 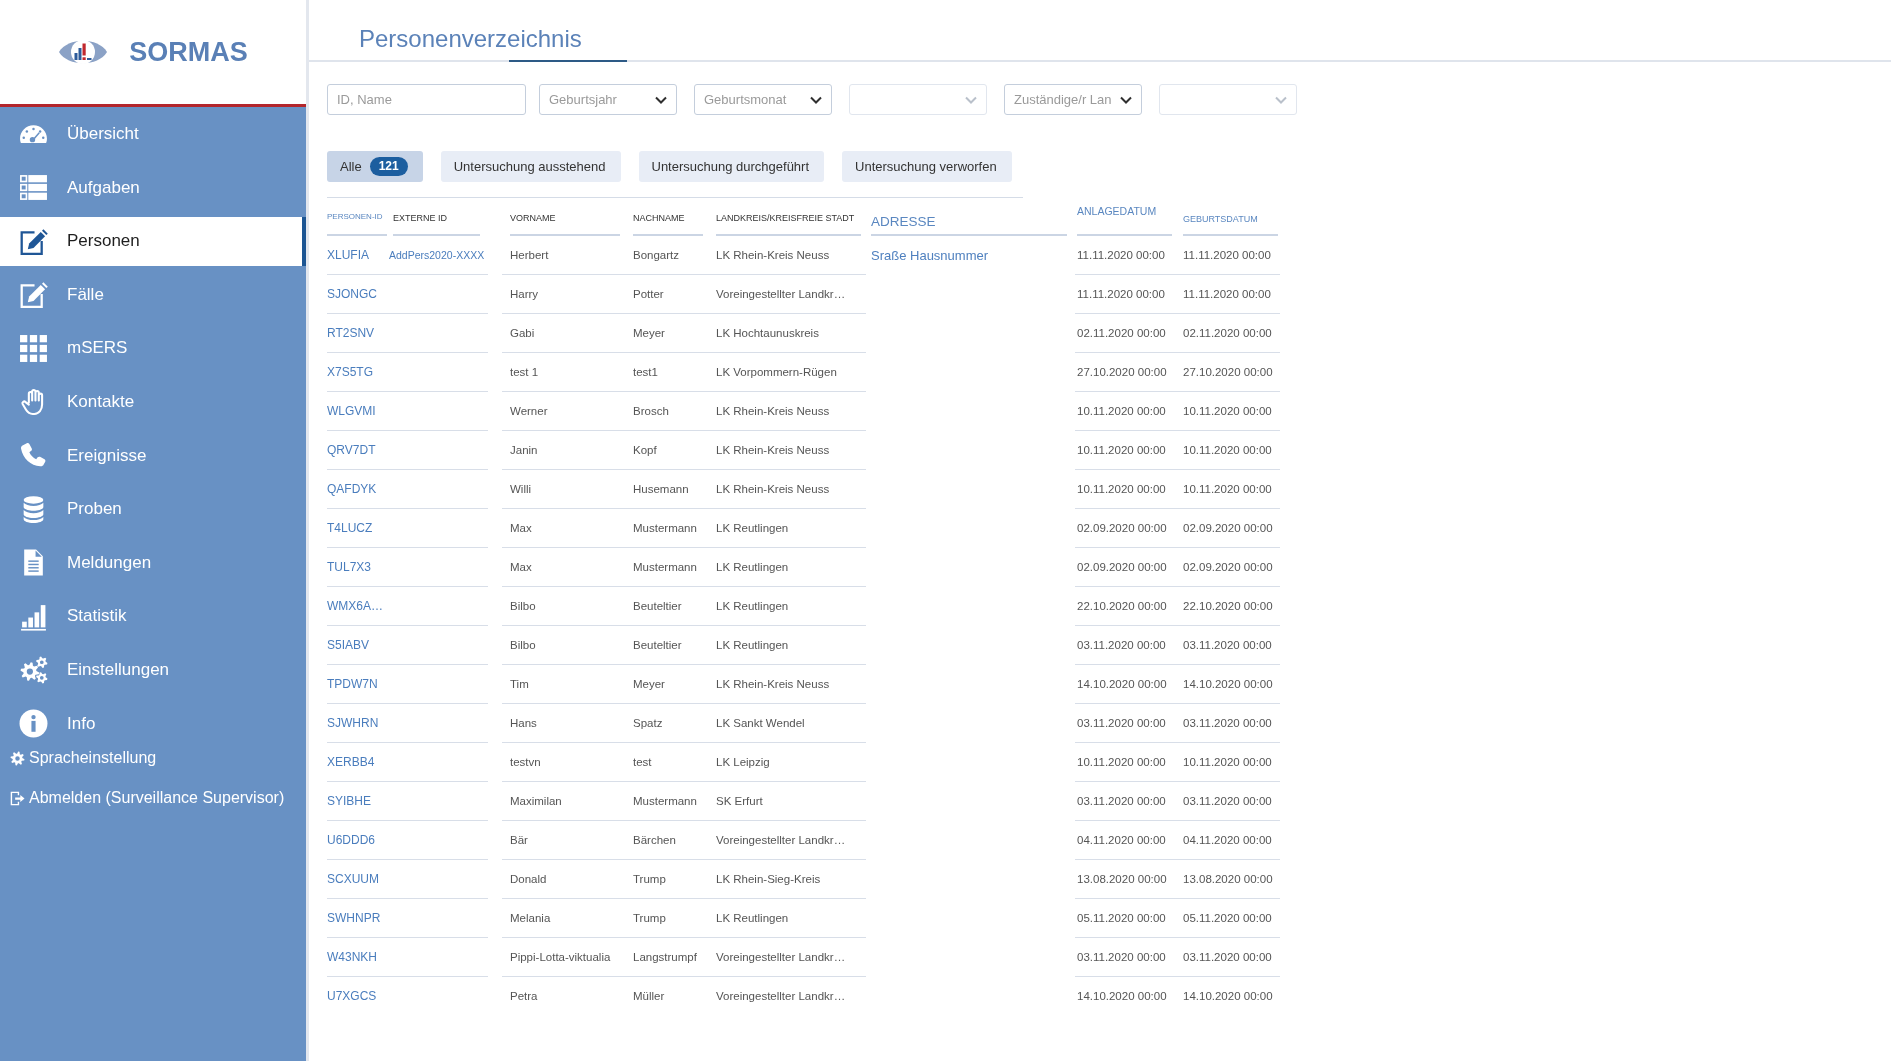 I want to click on birth-date-text: 11.11.2020 00:00, so click(x=1227, y=294).